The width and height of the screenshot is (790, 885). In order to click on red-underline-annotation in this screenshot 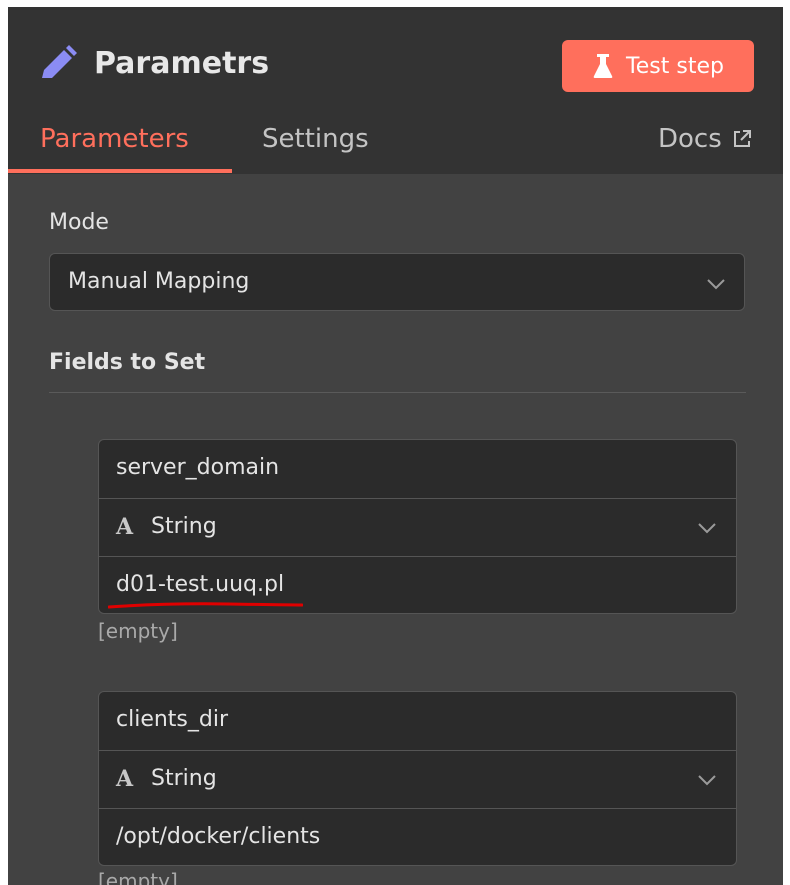, I will do `click(205, 605)`.